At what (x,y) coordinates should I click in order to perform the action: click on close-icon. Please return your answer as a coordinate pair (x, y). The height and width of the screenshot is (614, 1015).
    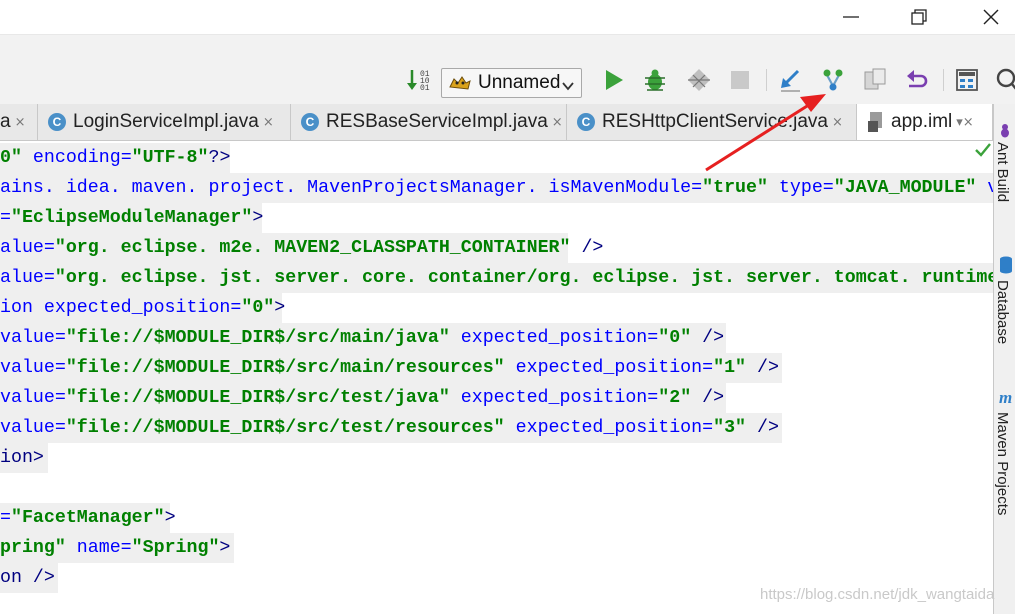
    Looking at the image, I should click on (991, 17).